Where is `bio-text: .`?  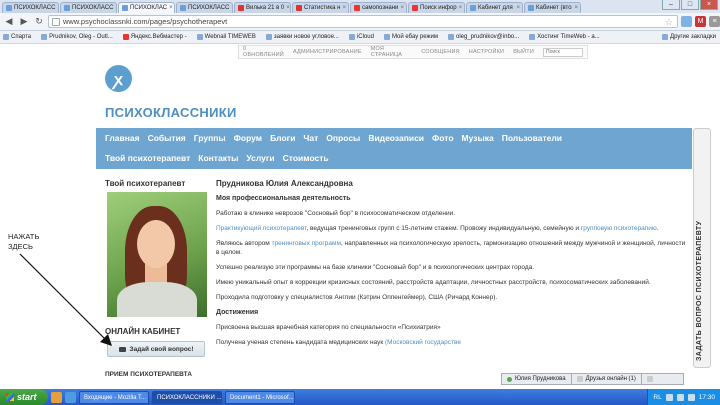 bio-text: . is located at coordinates (657, 228).